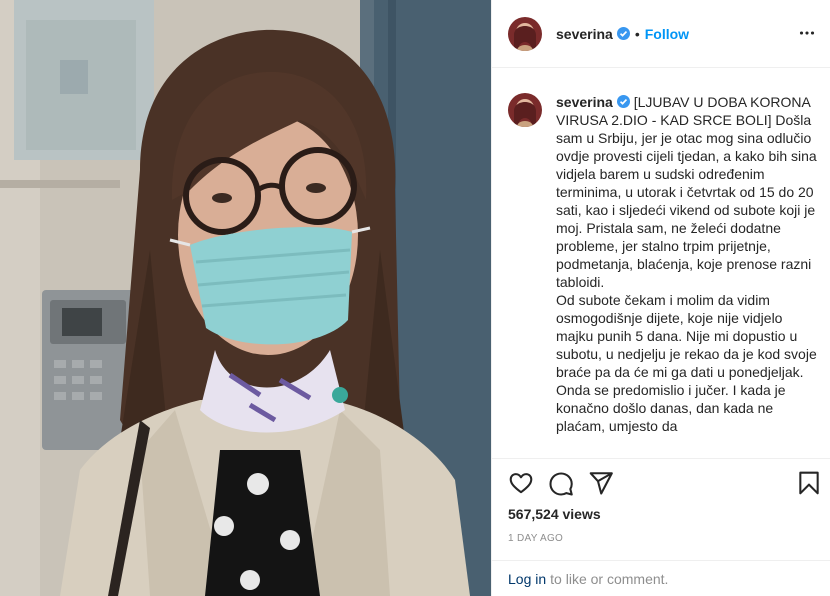  Describe the element at coordinates (527, 579) in the screenshot. I see `login-link: Log in` at that location.